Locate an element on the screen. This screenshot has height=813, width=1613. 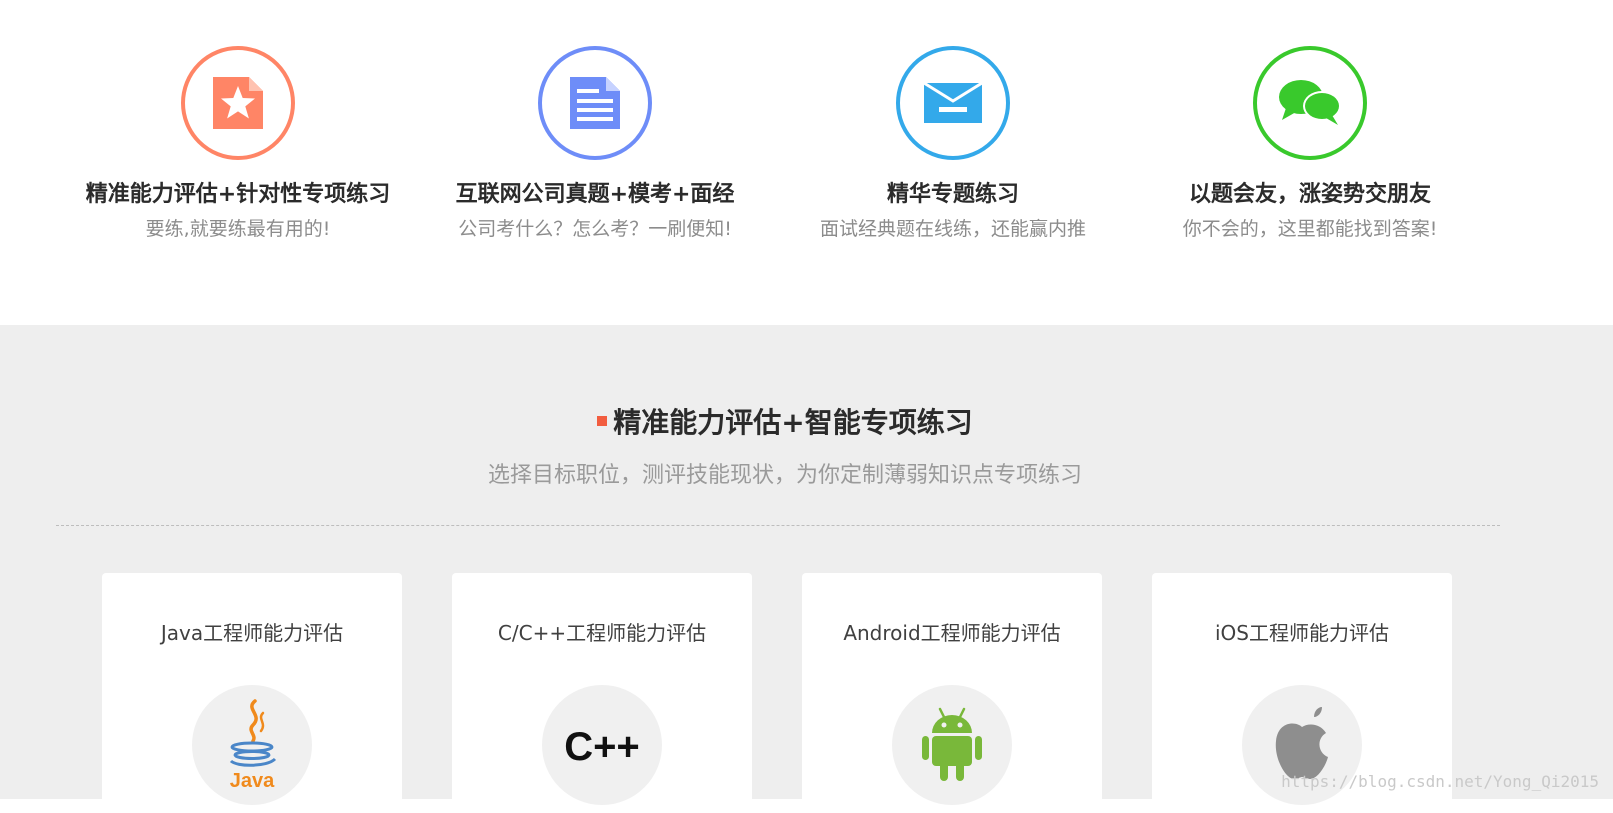
logo-circle: Java is located at coordinates (252, 745).